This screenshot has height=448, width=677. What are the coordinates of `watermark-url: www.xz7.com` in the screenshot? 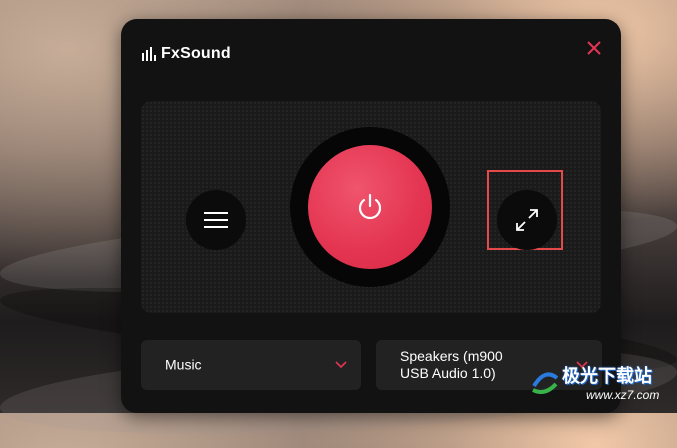 It's located at (623, 395).